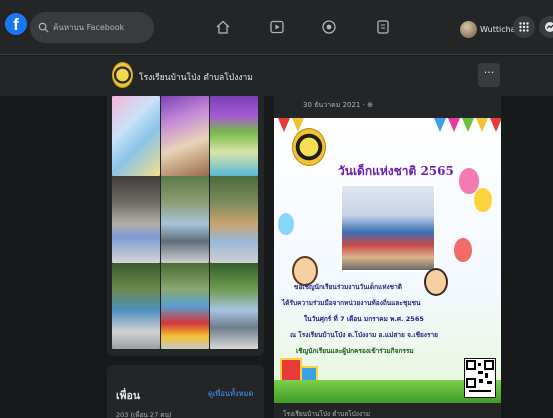 This screenshot has width=553, height=418. Describe the element at coordinates (480, 378) in the screenshot. I see `qr-code` at that location.